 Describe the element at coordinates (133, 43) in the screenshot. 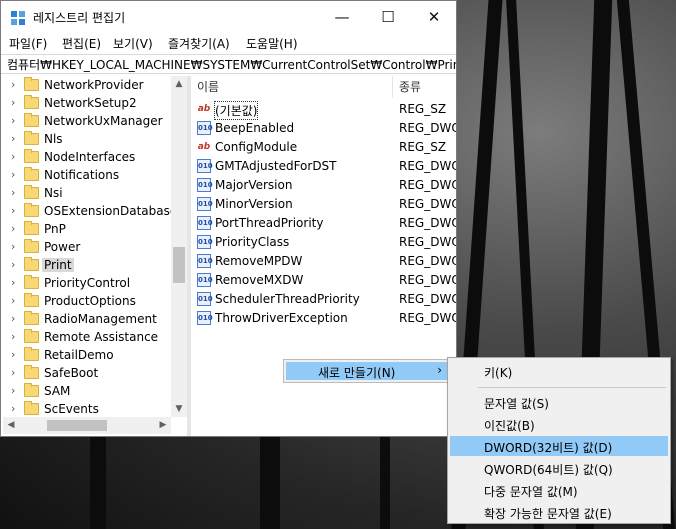

I see `menu-view: 보기(V)` at that location.